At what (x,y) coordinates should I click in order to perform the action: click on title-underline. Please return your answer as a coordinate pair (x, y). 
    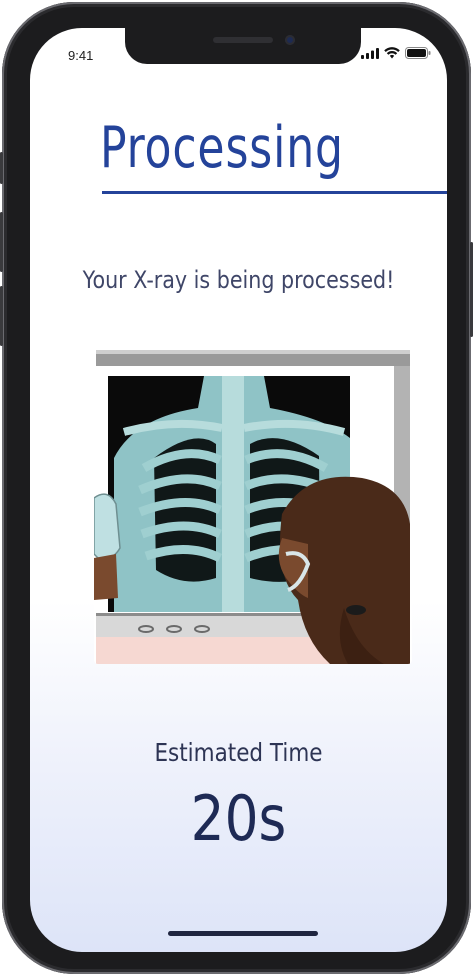
    Looking at the image, I should click on (274, 192).